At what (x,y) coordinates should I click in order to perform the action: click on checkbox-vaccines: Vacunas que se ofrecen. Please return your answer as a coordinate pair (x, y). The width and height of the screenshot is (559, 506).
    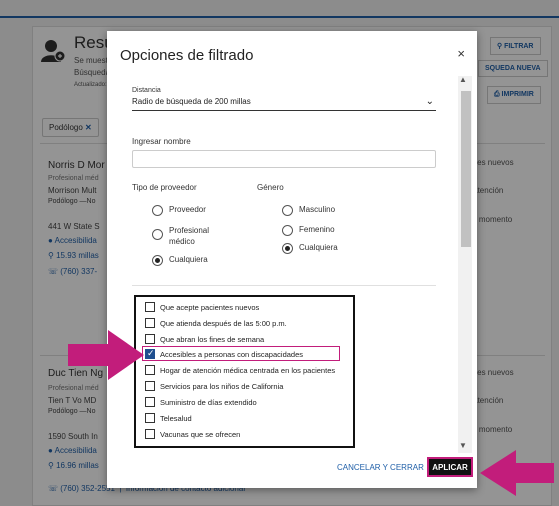
    Looking at the image, I should click on (192, 434).